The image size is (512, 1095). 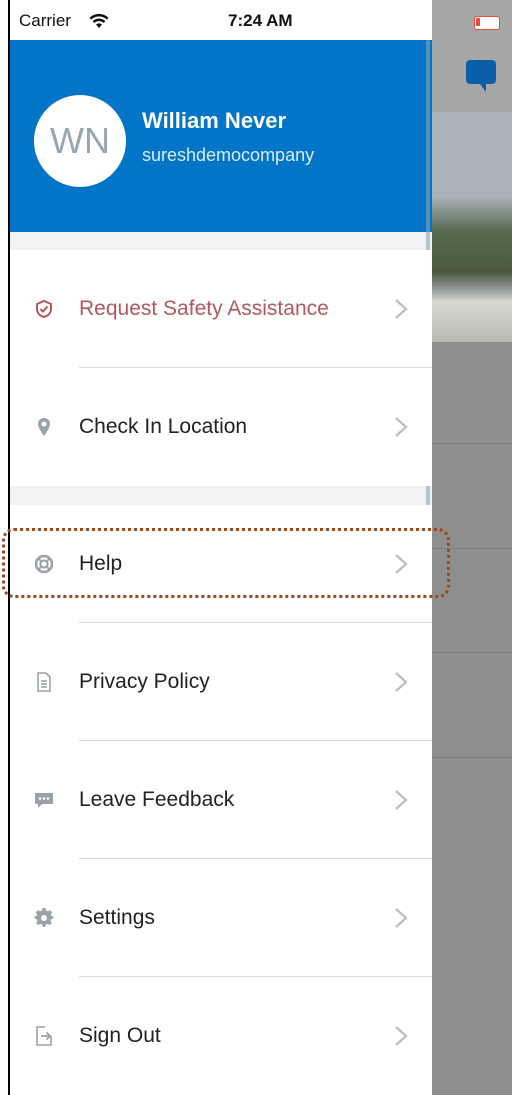 I want to click on menu-item-label: Privacy Policy, so click(x=144, y=681).